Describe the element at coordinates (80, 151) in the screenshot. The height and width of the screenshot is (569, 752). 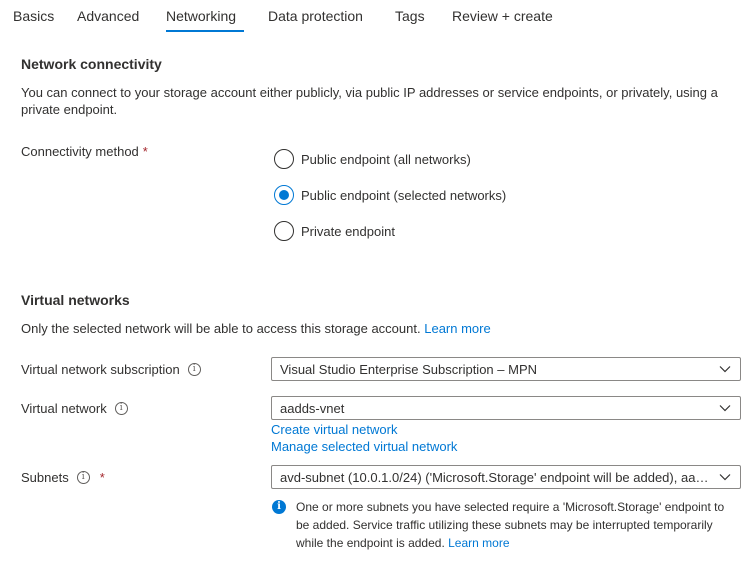
I see `connectivity-method-label-text: Connectivity method` at that location.